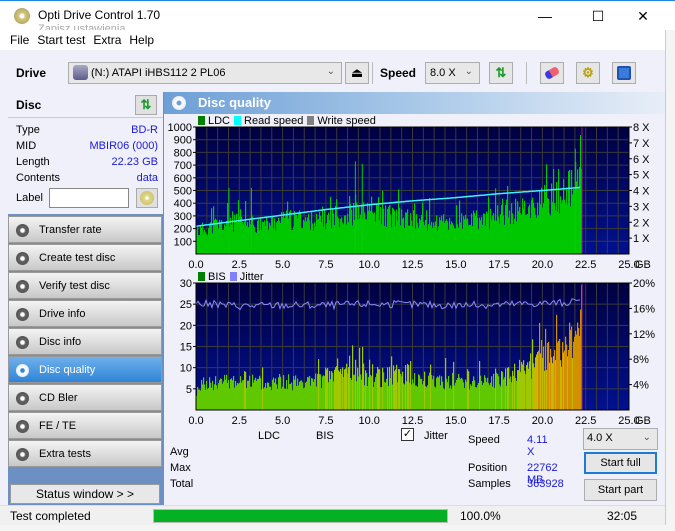 This screenshot has width=675, height=531. What do you see at coordinates (17, 38) in the screenshot?
I see `menu-file: File` at bounding box center [17, 38].